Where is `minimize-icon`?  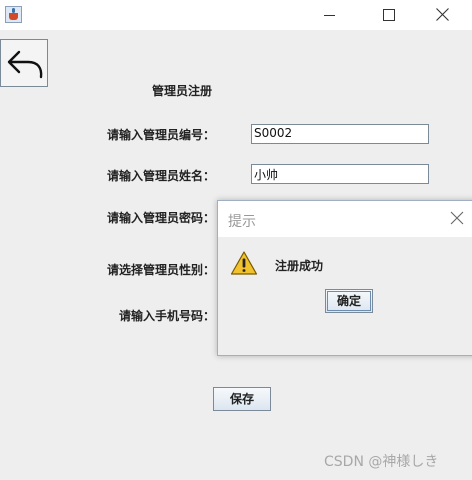
minimize-icon is located at coordinates (329, 15).